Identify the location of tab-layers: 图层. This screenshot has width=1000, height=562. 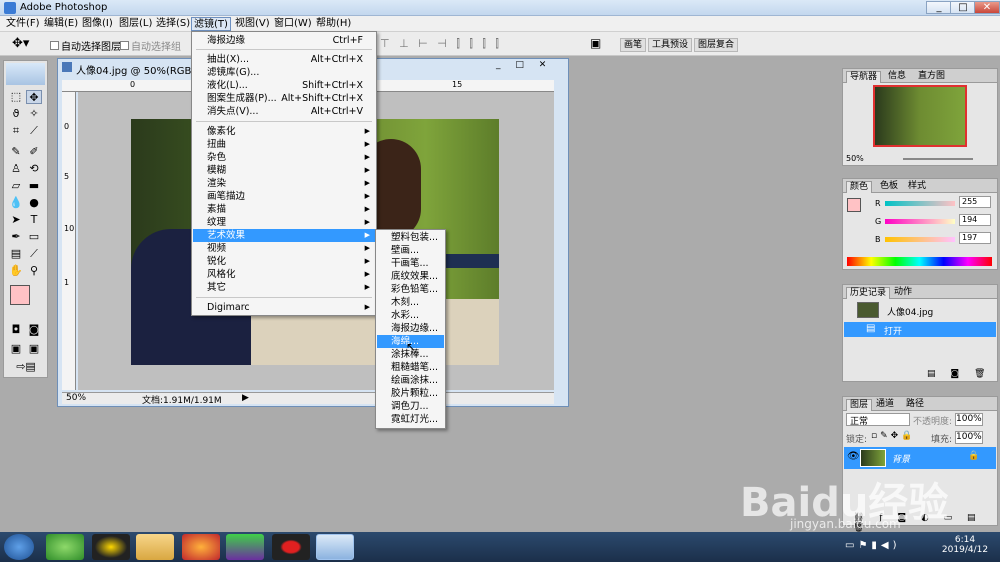
(859, 405).